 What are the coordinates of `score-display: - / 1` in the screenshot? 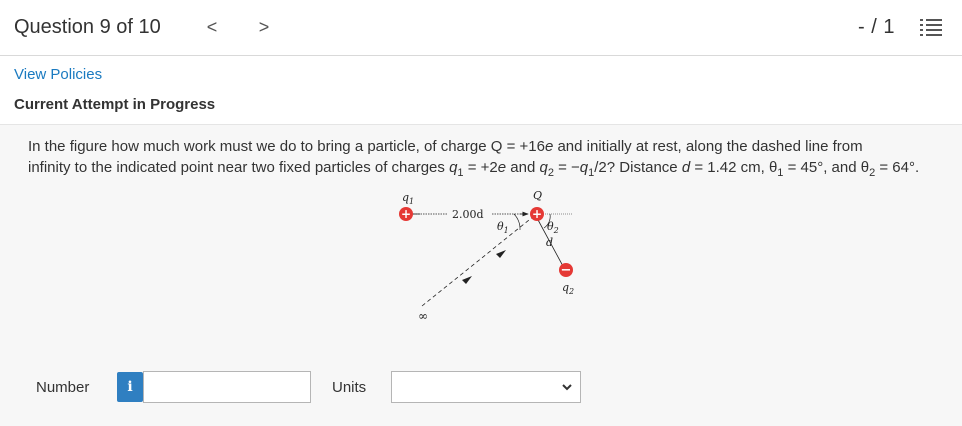 It's located at (876, 27).